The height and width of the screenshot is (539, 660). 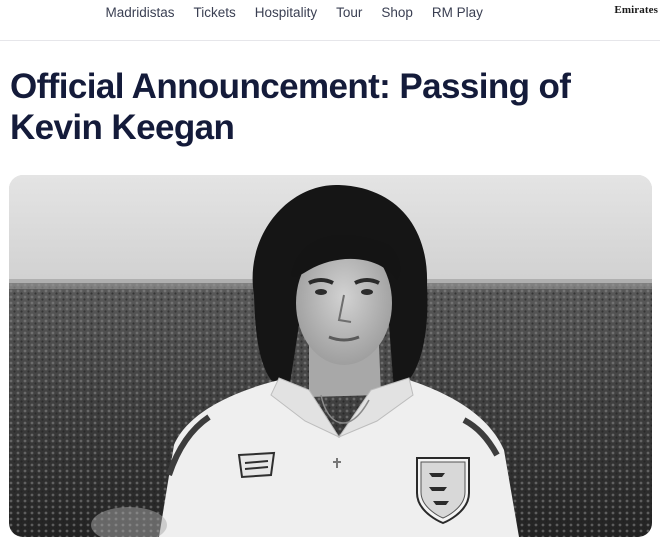 I want to click on sponsor-logo: Emirates, so click(x=636, y=10).